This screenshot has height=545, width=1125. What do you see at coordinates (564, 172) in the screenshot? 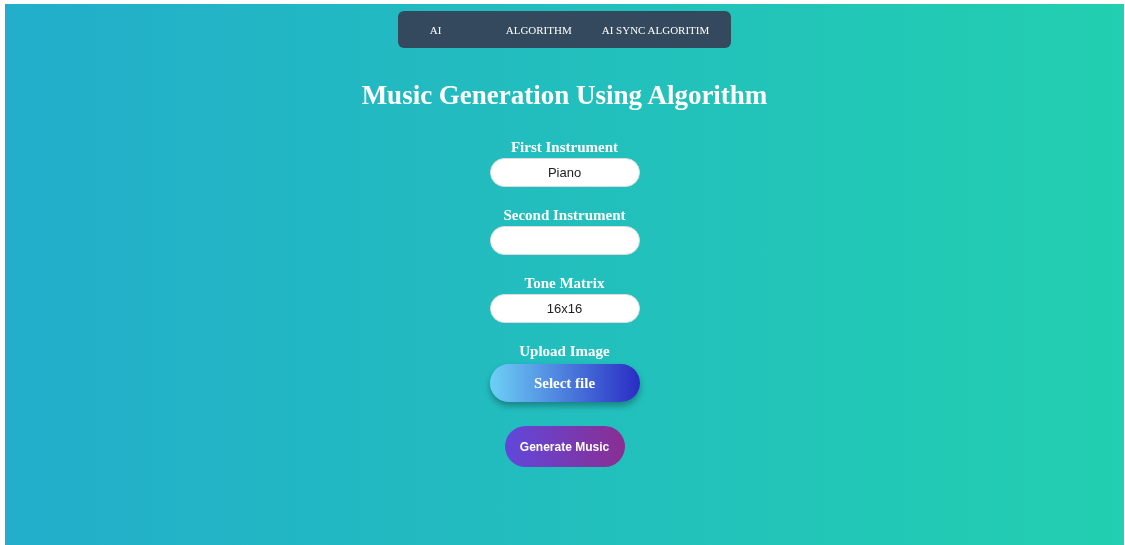
I see `input-field: Piano` at bounding box center [564, 172].